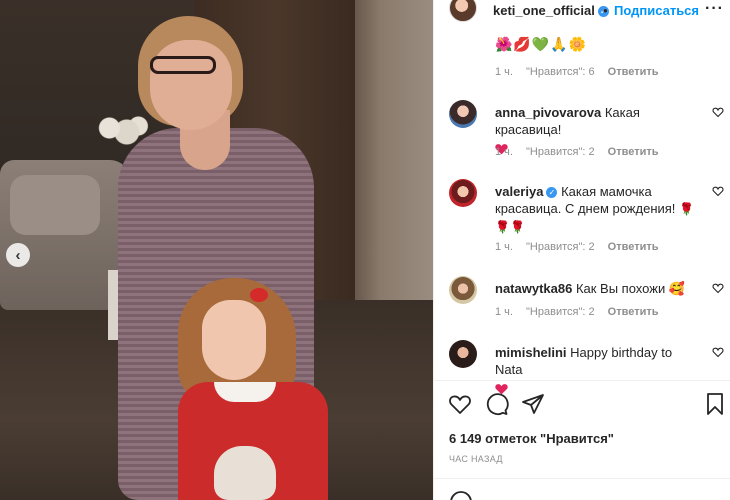 The height and width of the screenshot is (500, 730). What do you see at coordinates (552, 193) in the screenshot?
I see `verified-icon: ✓` at bounding box center [552, 193].